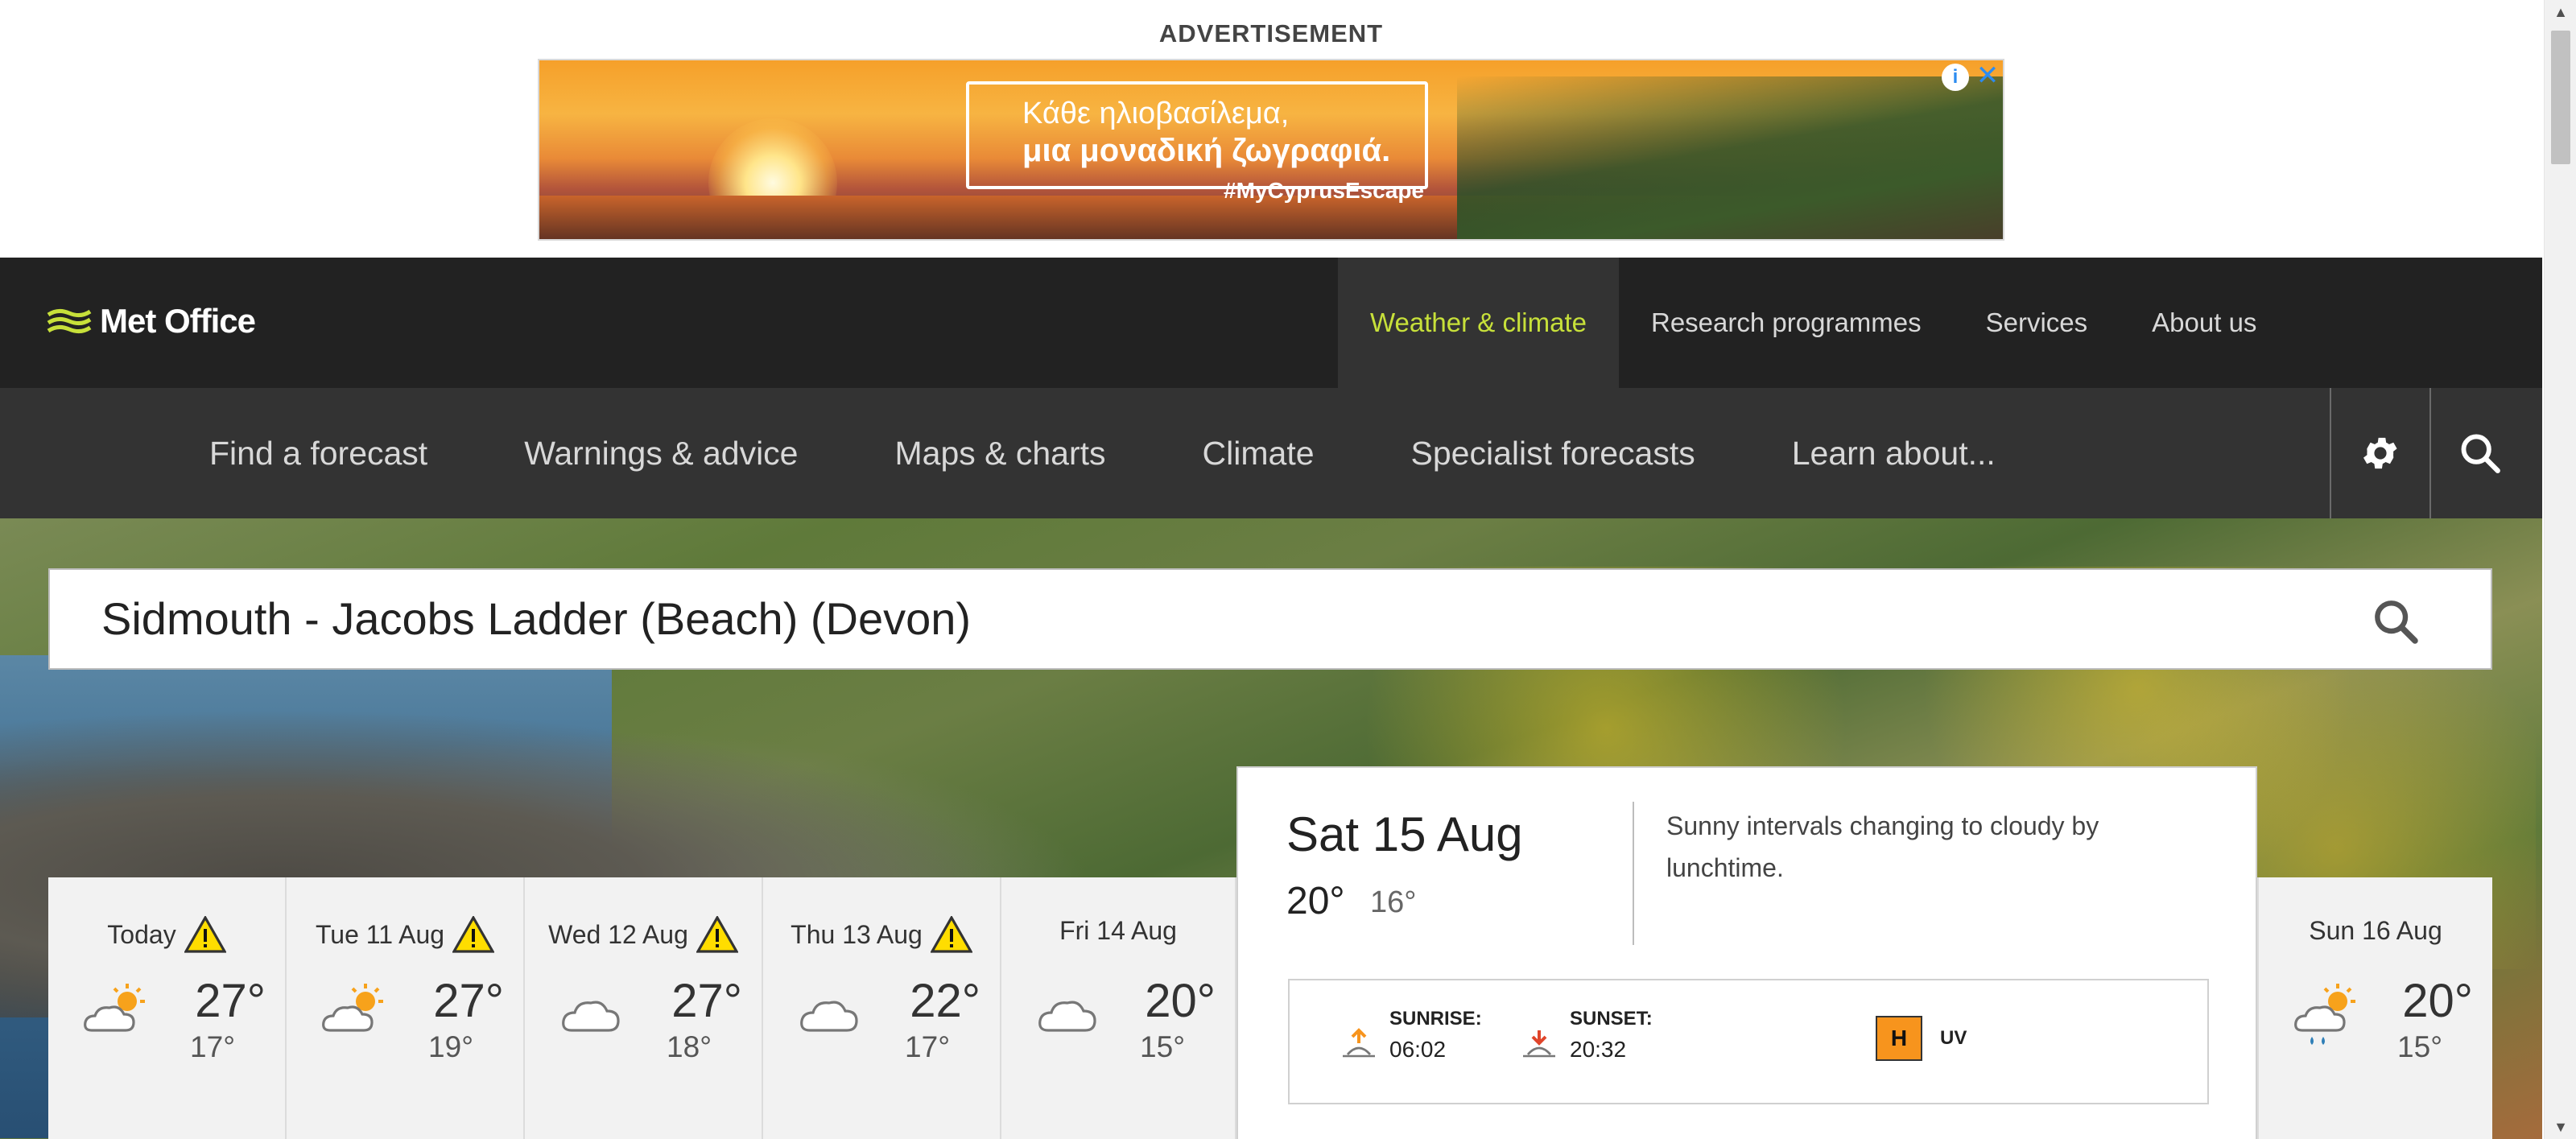  What do you see at coordinates (1899, 1038) in the screenshot?
I see `uv-index-badge: H` at bounding box center [1899, 1038].